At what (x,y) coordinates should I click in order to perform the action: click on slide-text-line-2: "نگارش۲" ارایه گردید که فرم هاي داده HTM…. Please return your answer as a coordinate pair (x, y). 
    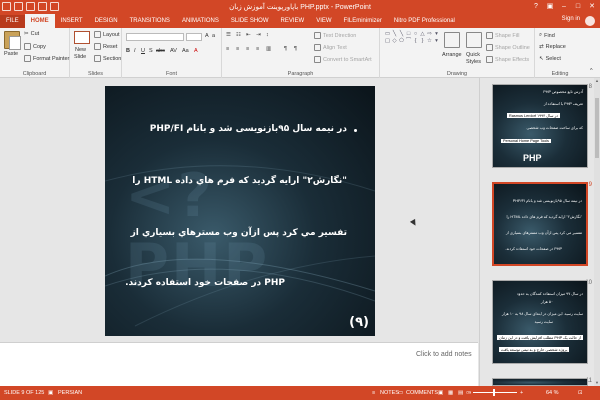
    Looking at the image, I should click on (239, 181).